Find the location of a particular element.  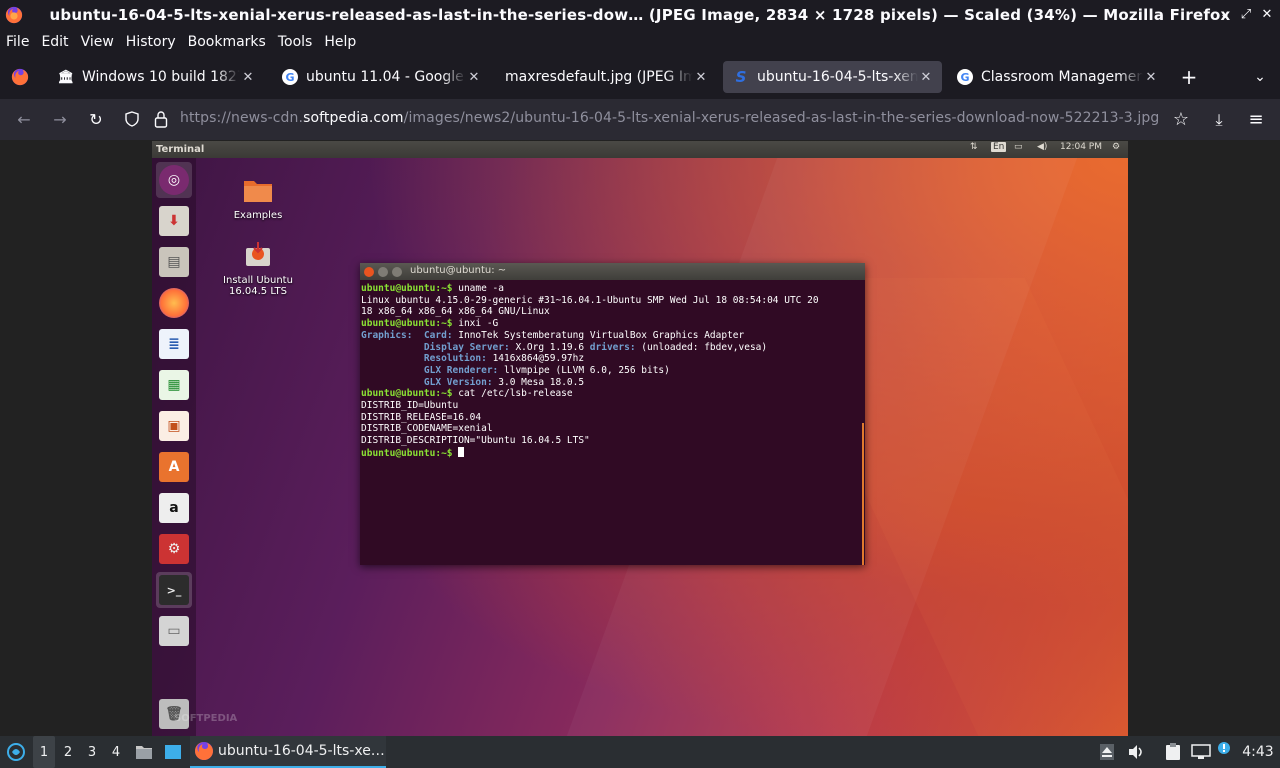

terminal-line: Resolution: 1416x864@59.97hz is located at coordinates (613, 359).